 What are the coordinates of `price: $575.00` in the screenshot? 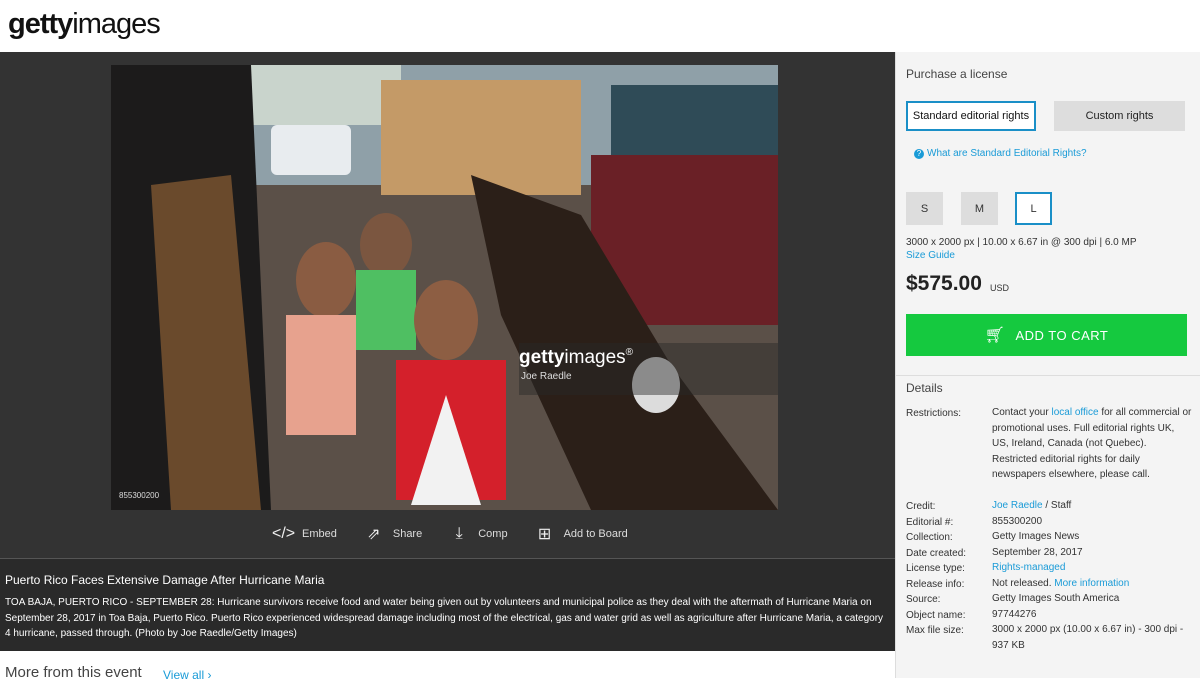 It's located at (944, 283).